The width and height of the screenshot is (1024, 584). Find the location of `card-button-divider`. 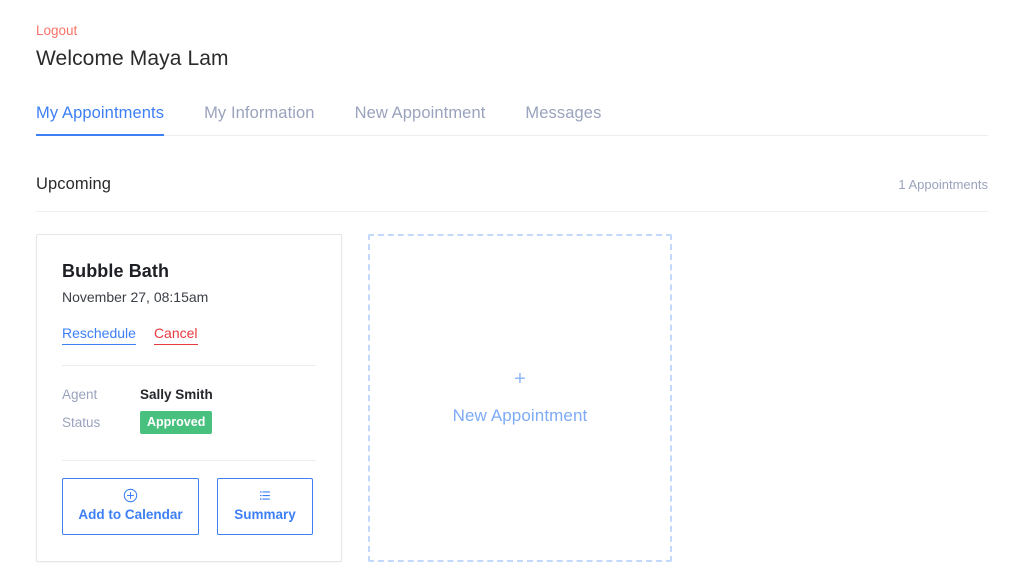

card-button-divider is located at coordinates (189, 460).